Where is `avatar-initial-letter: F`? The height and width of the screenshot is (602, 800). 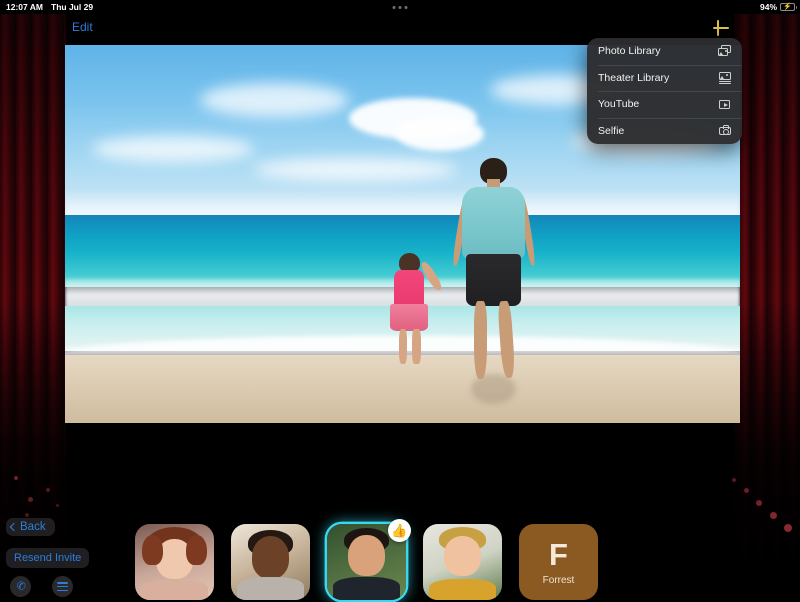
avatar-initial-letter: F is located at coordinates (558, 554).